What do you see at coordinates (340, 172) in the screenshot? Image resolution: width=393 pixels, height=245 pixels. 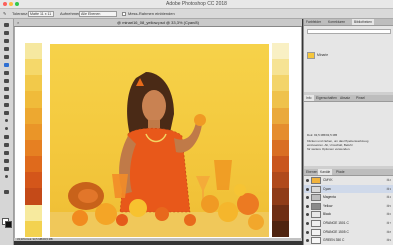 I see `tab-paths: Pfade` at bounding box center [340, 172].